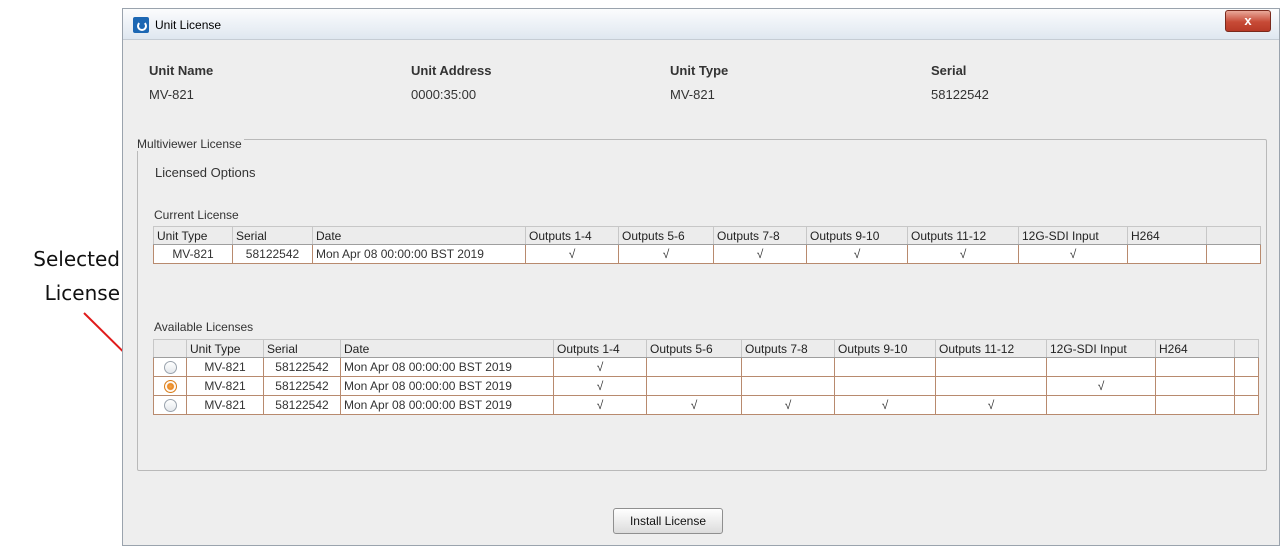  I want to click on available-licenses-label: Available Licenses, so click(204, 327).